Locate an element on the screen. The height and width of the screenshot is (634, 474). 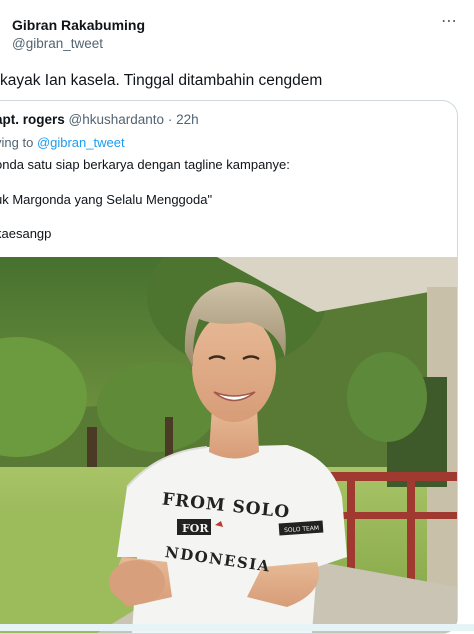
railing-post is located at coordinates (411, 532).